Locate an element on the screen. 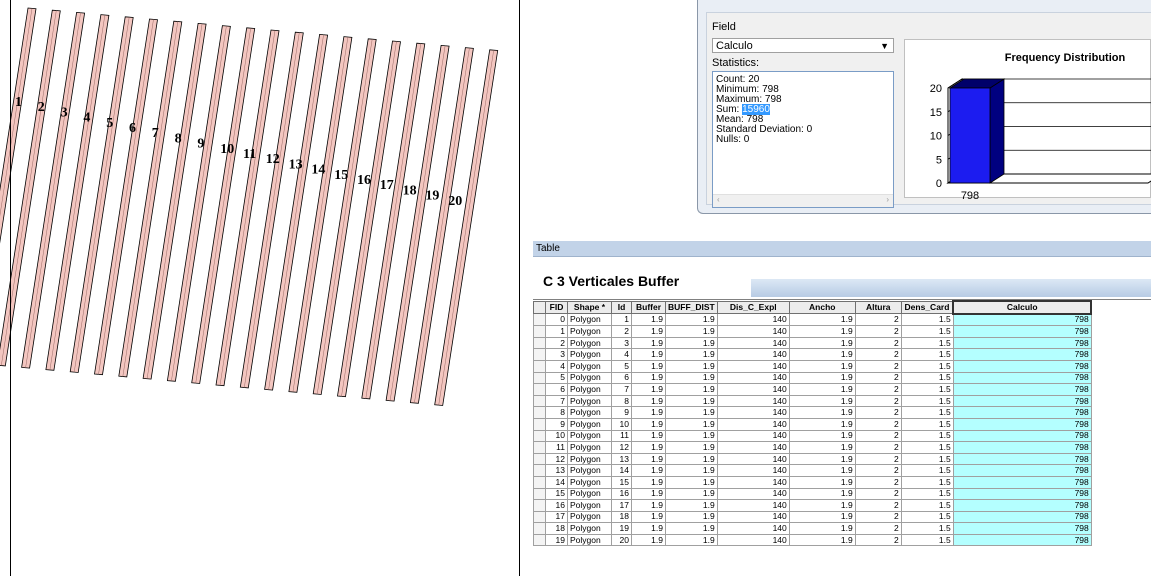 Image resolution: width=1151 pixels, height=581 pixels. table-cell: 3 is located at coordinates (556, 354).